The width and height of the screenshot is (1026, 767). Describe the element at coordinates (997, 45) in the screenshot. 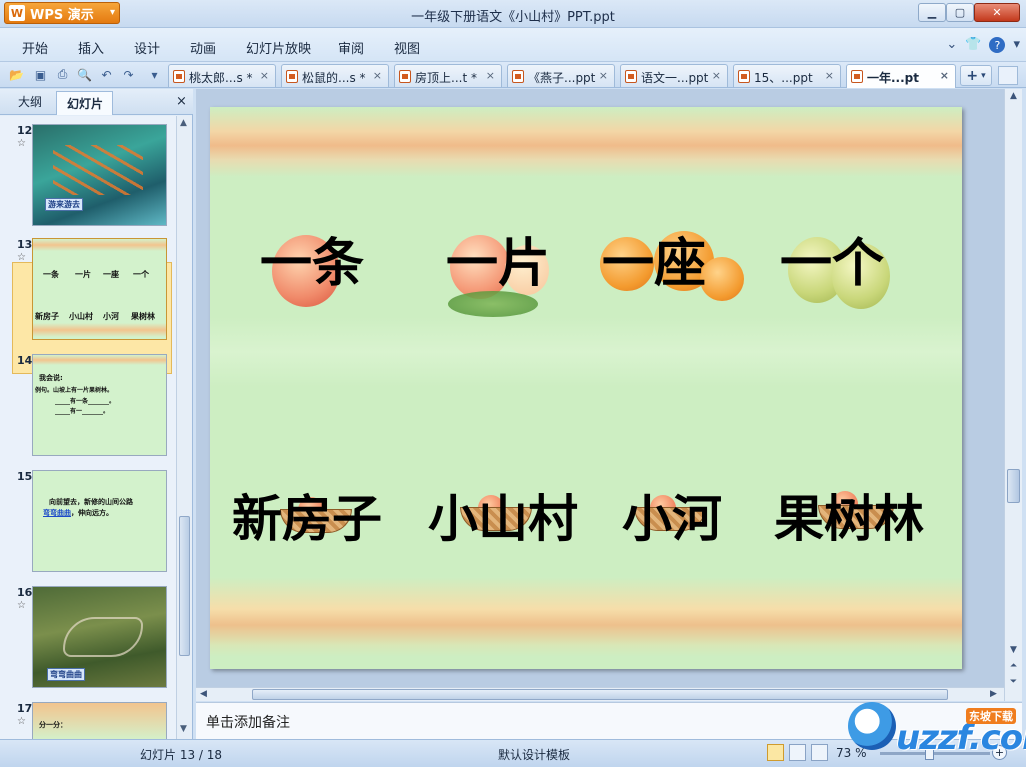

I see `help-icon: ?` at that location.